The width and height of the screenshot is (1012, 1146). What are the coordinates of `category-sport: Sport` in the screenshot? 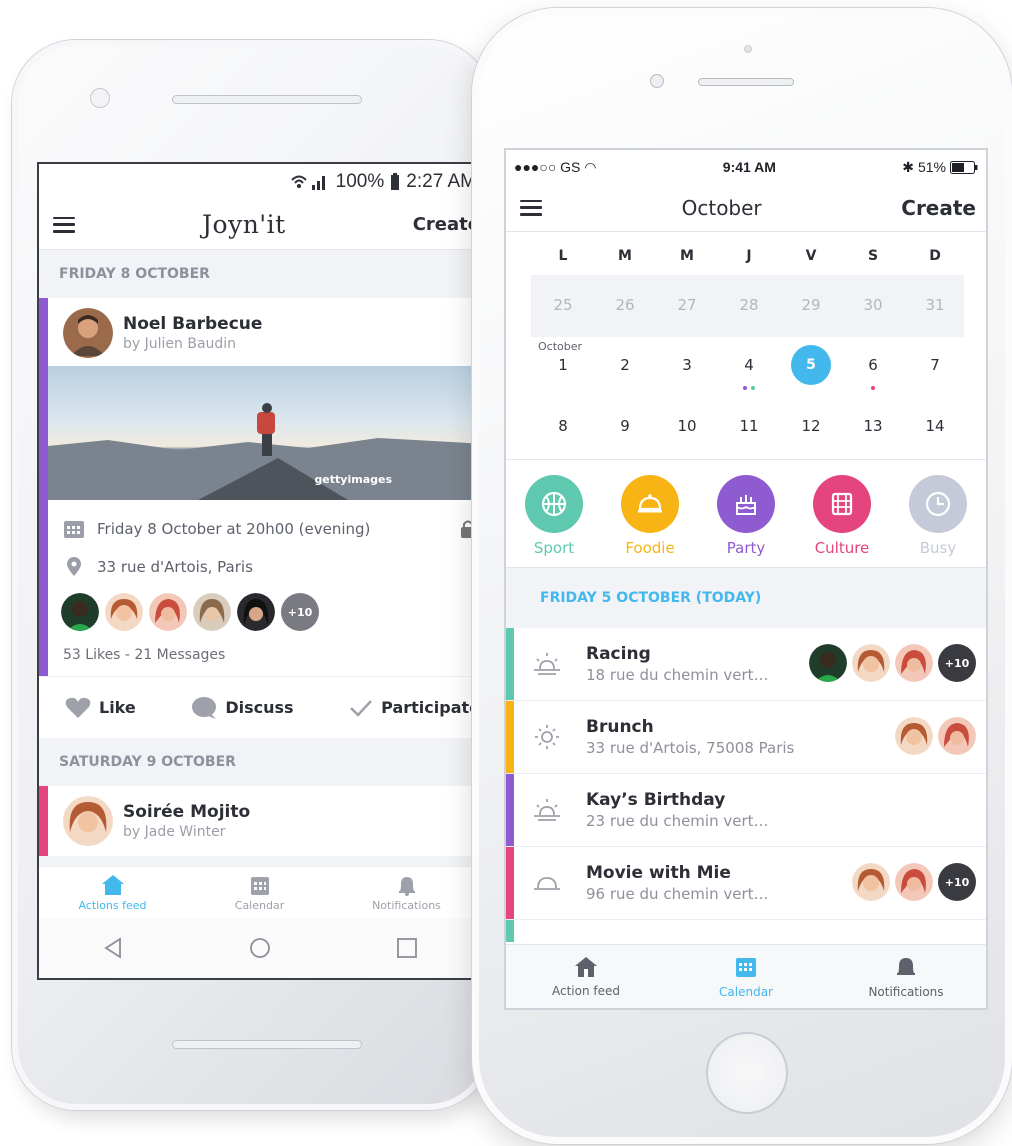 It's located at (554, 515).